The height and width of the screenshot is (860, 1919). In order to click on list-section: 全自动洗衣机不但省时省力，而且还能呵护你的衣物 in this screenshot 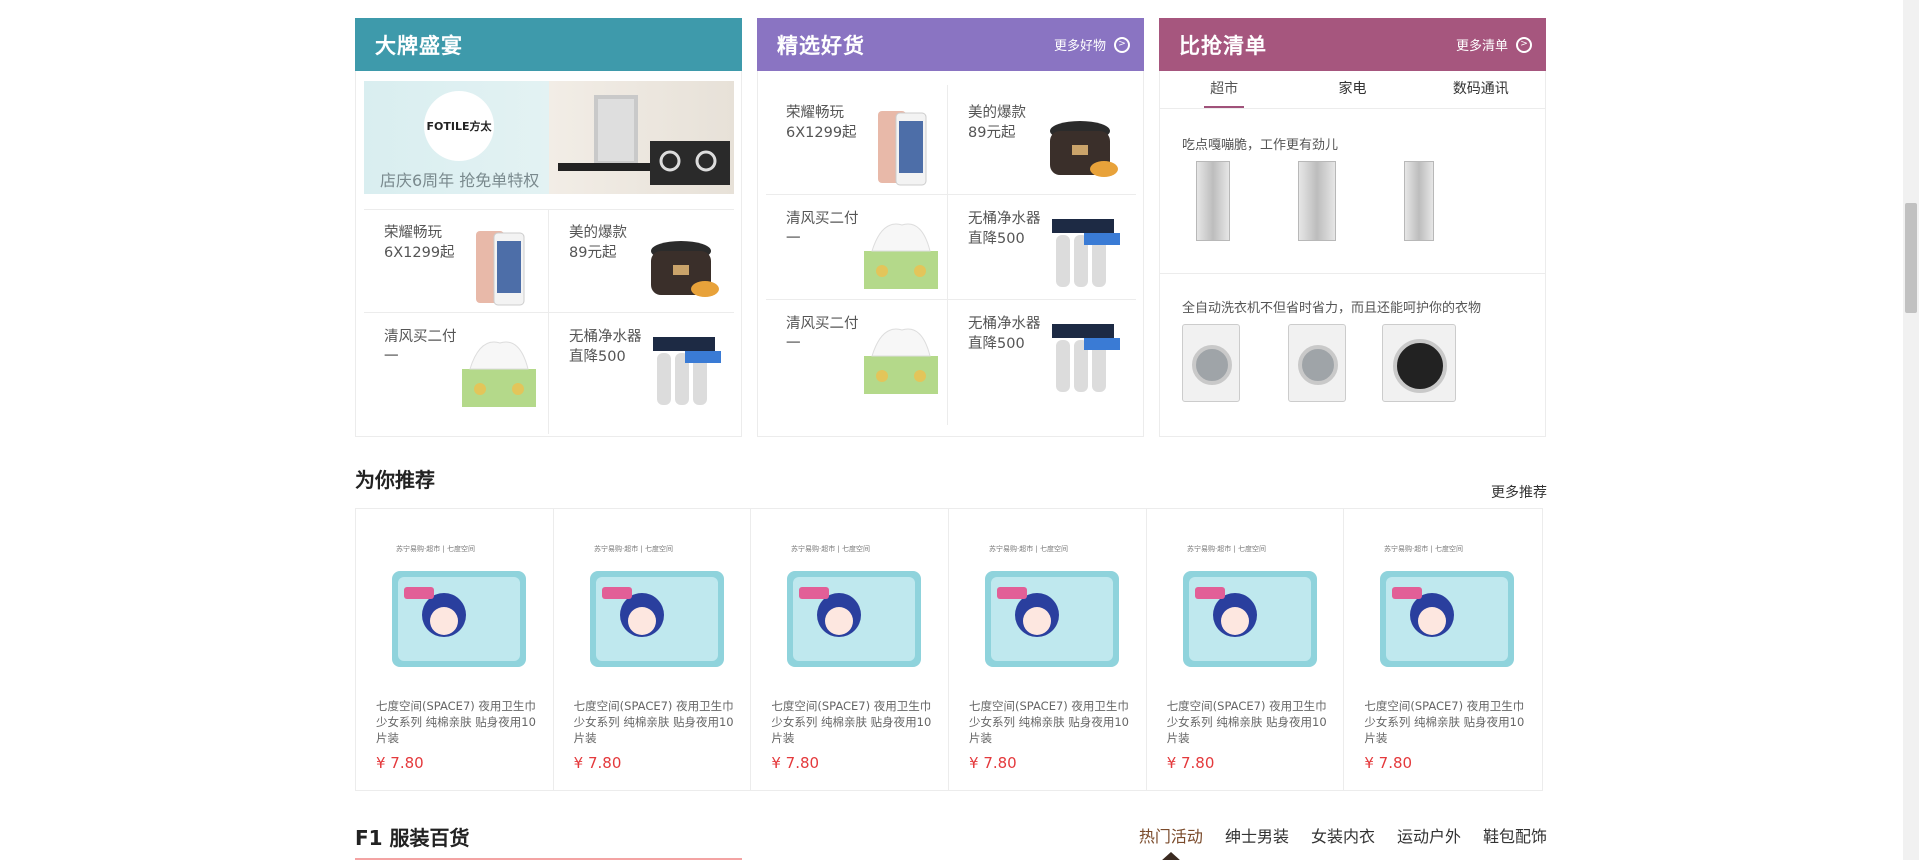, I will do `click(1352, 354)`.